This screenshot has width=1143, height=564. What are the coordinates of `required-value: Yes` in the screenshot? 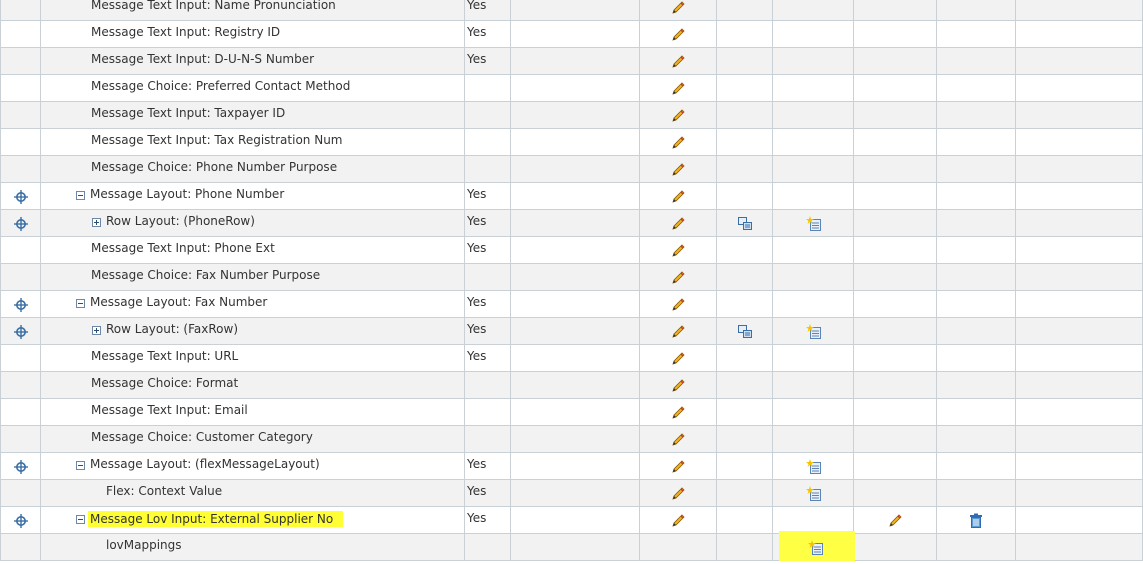 It's located at (477, 491).